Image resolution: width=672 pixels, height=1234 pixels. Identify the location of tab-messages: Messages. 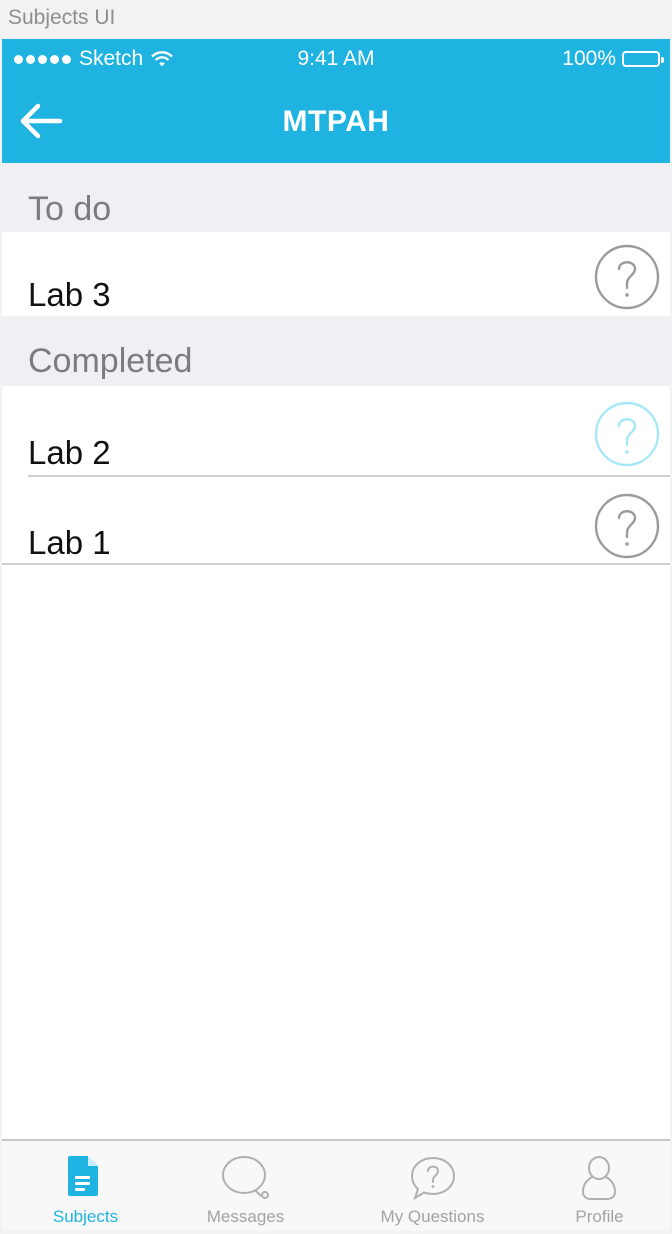
(245, 1186).